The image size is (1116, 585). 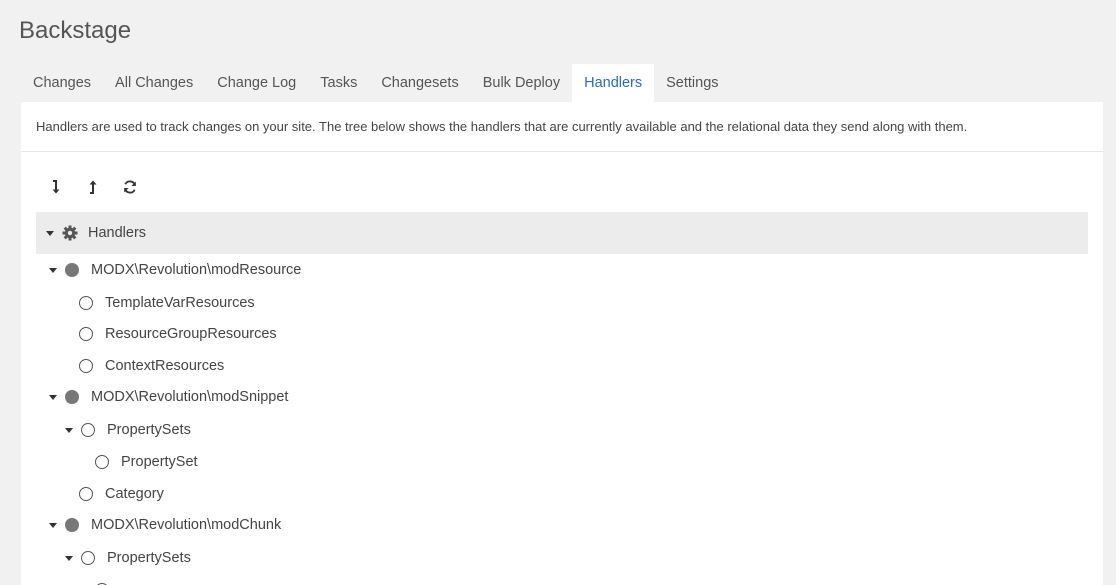 I want to click on tree-node-label: ResourceGroupResources, so click(x=191, y=334).